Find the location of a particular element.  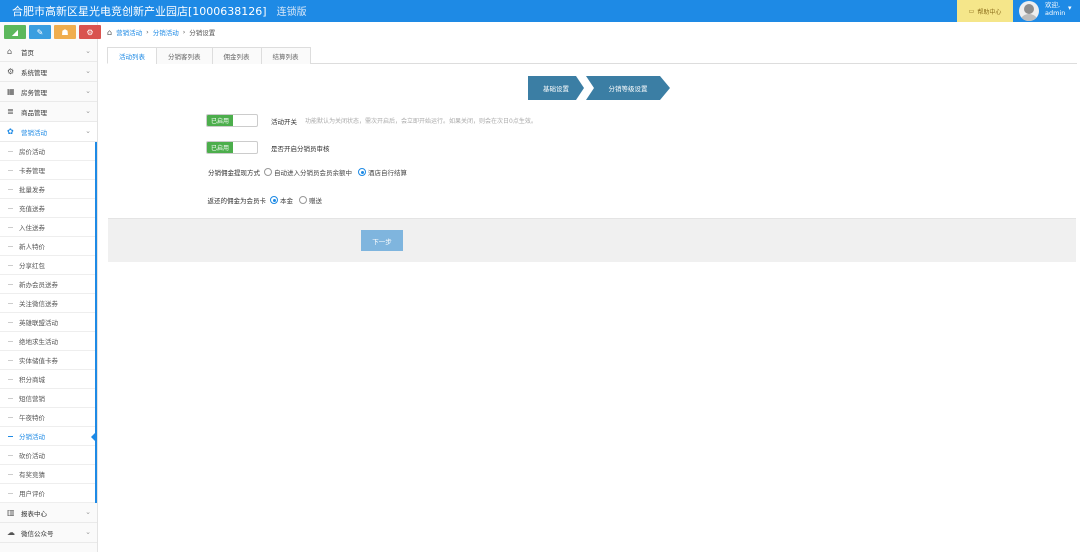

sidebar-item: ✿ 营销活动 ⌄ is located at coordinates (48, 132).